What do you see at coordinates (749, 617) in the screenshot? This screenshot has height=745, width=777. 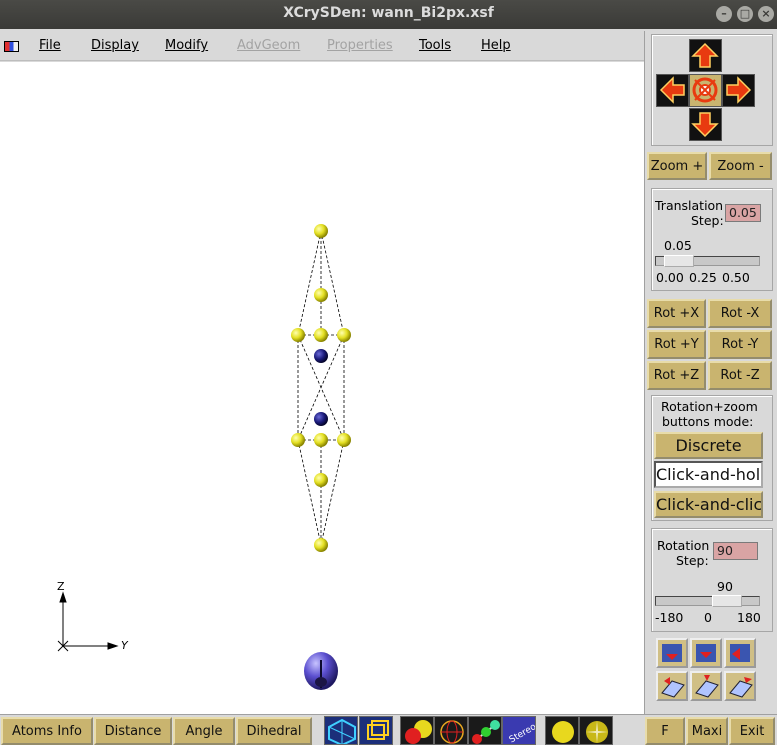 I see `rotation-tick-max: 180` at bounding box center [749, 617].